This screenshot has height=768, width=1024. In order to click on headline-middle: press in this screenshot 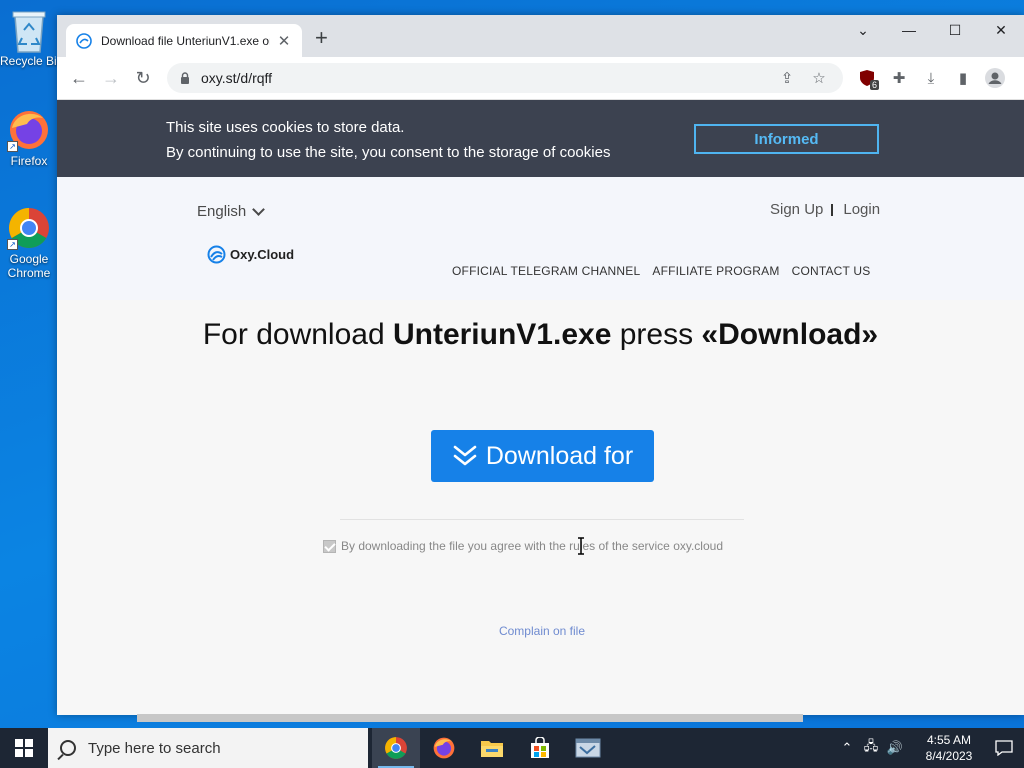, I will do `click(656, 334)`.